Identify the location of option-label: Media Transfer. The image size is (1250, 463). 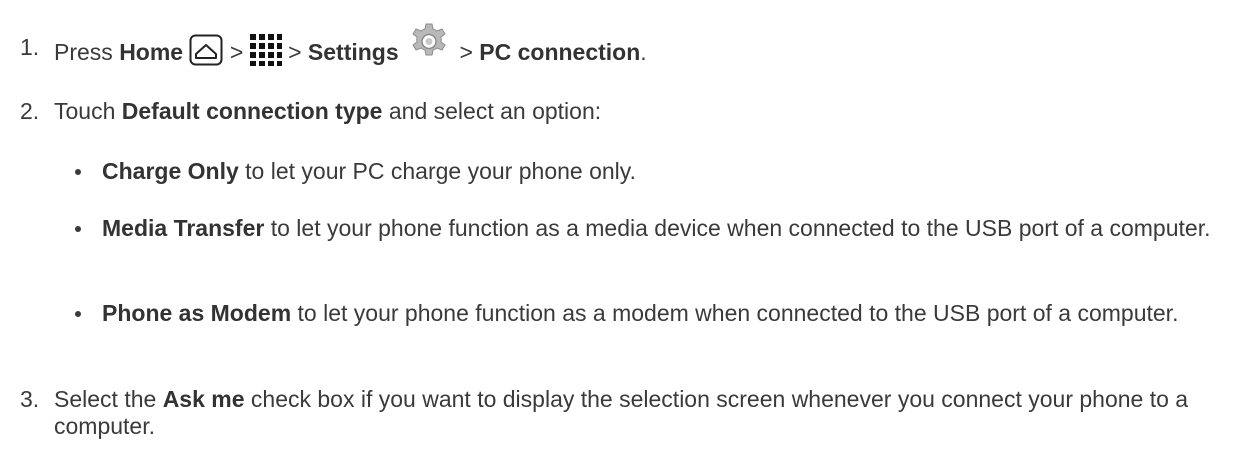
(183, 228).